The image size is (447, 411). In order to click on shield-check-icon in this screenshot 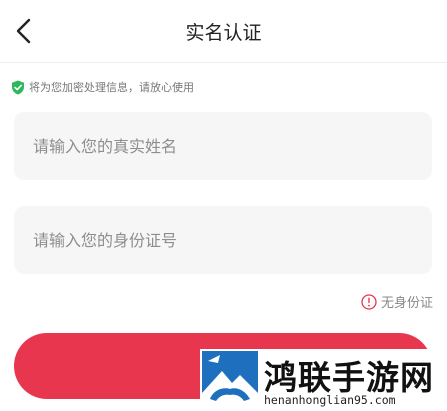, I will do `click(18, 87)`.